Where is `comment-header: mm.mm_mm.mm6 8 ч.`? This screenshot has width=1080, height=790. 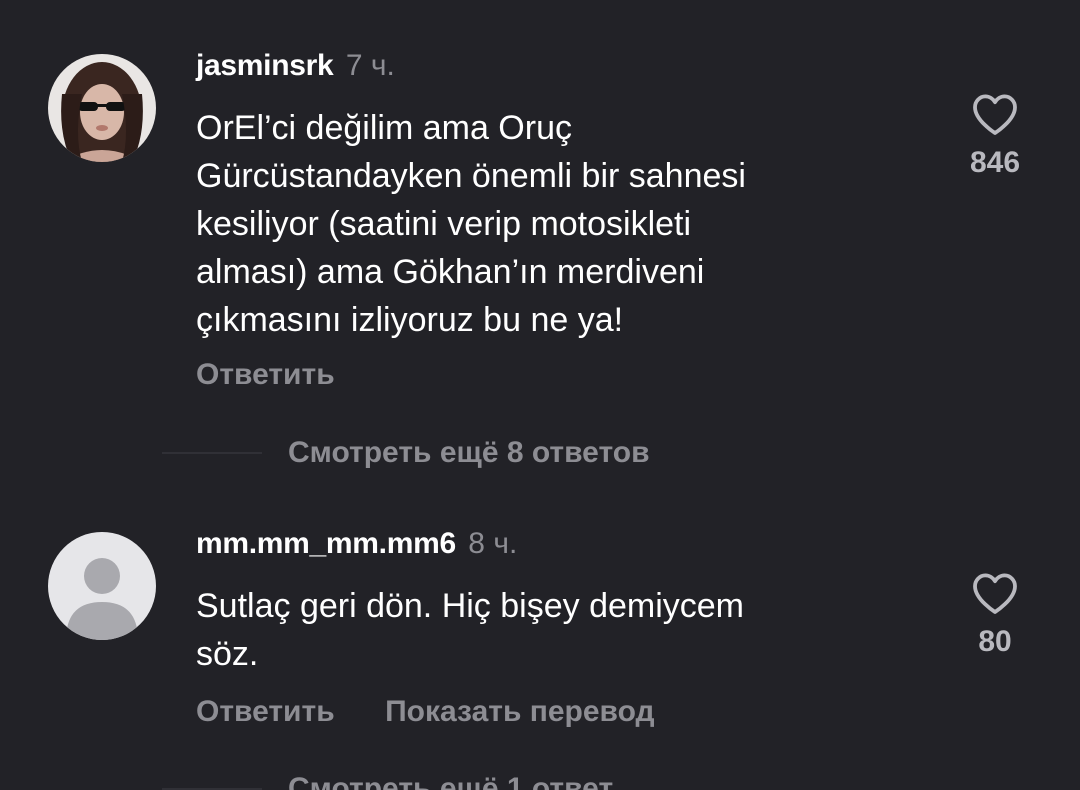 comment-header: mm.mm_mm.mm6 8 ч. is located at coordinates (356, 546).